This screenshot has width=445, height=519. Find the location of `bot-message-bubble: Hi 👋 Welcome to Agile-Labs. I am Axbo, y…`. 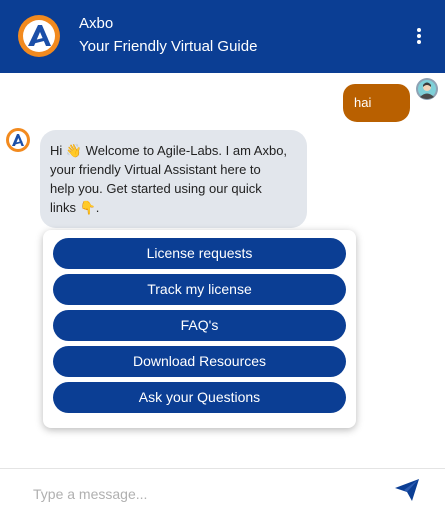

bot-message-bubble: Hi 👋 Welcome to Agile-Labs. I am Axbo, y… is located at coordinates (173, 179).